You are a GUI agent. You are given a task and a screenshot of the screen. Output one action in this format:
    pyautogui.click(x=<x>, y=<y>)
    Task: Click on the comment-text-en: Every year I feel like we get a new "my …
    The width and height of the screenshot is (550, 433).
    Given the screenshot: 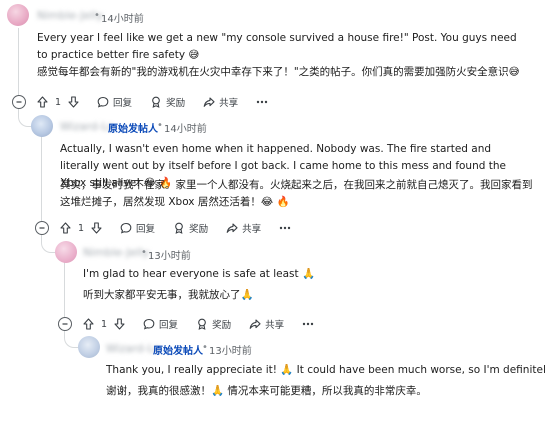 What is the action you would take?
    pyautogui.click(x=277, y=46)
    